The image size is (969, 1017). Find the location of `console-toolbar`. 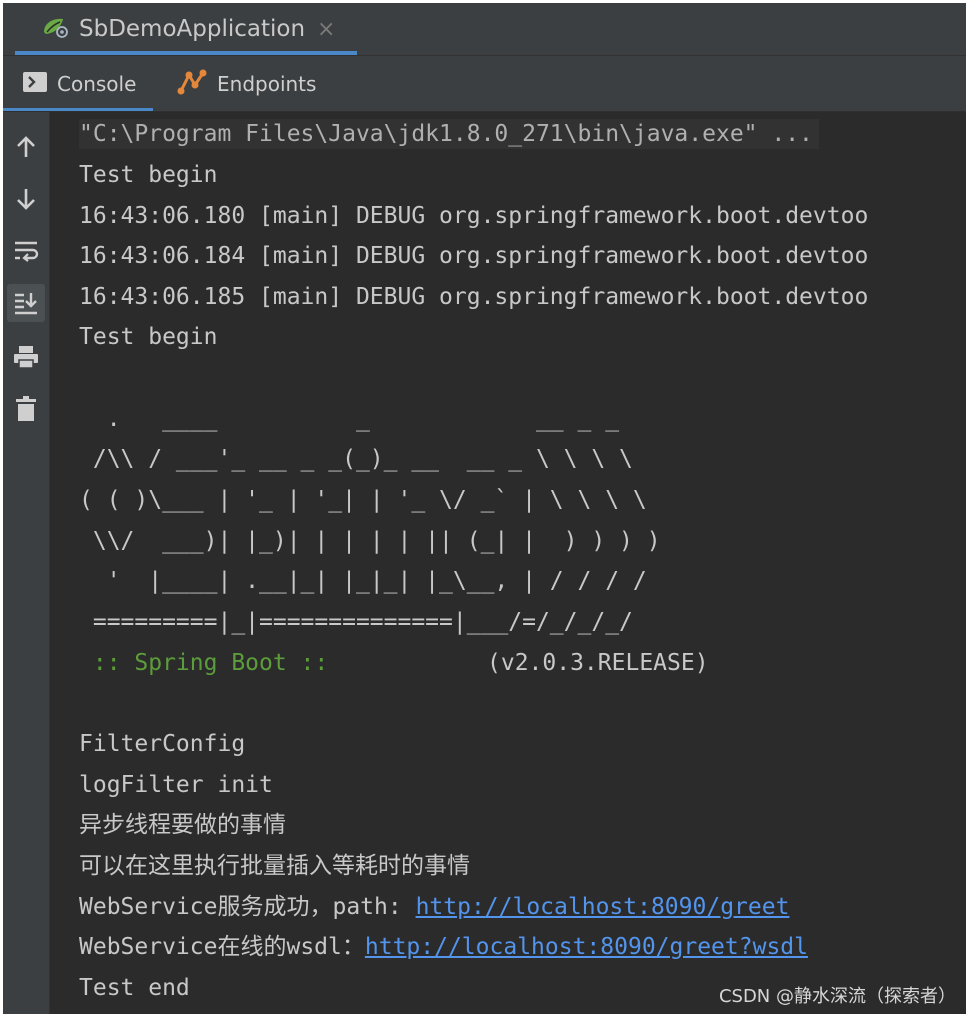

console-toolbar is located at coordinates (26, 563).